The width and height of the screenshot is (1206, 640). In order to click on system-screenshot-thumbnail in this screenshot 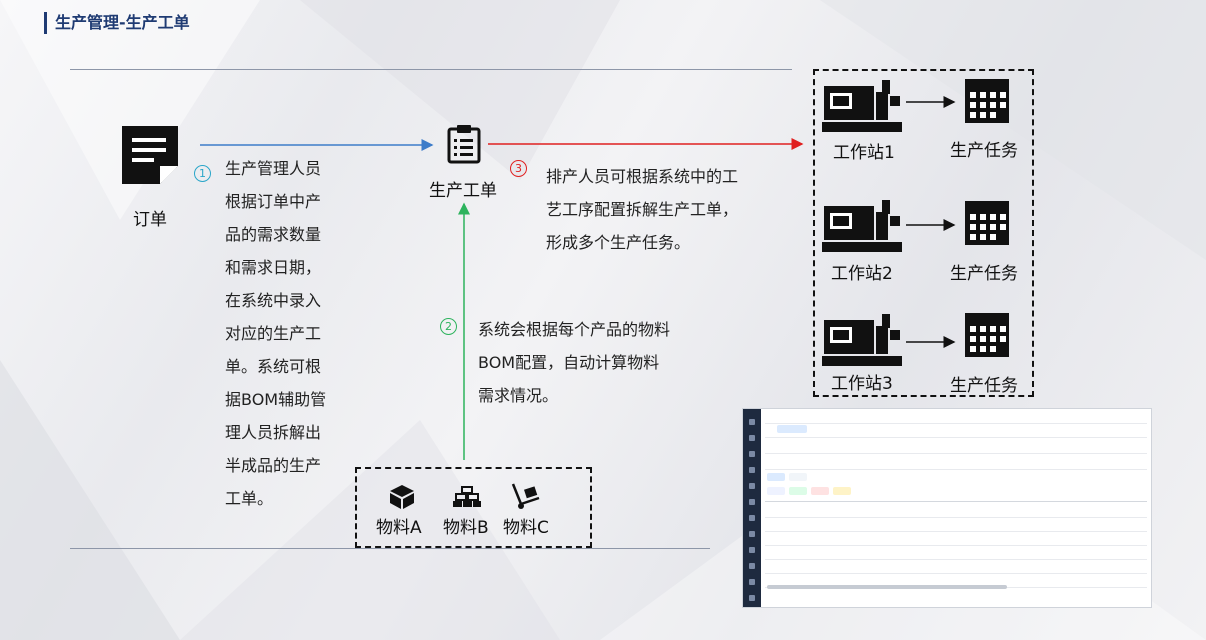, I will do `click(947, 508)`.